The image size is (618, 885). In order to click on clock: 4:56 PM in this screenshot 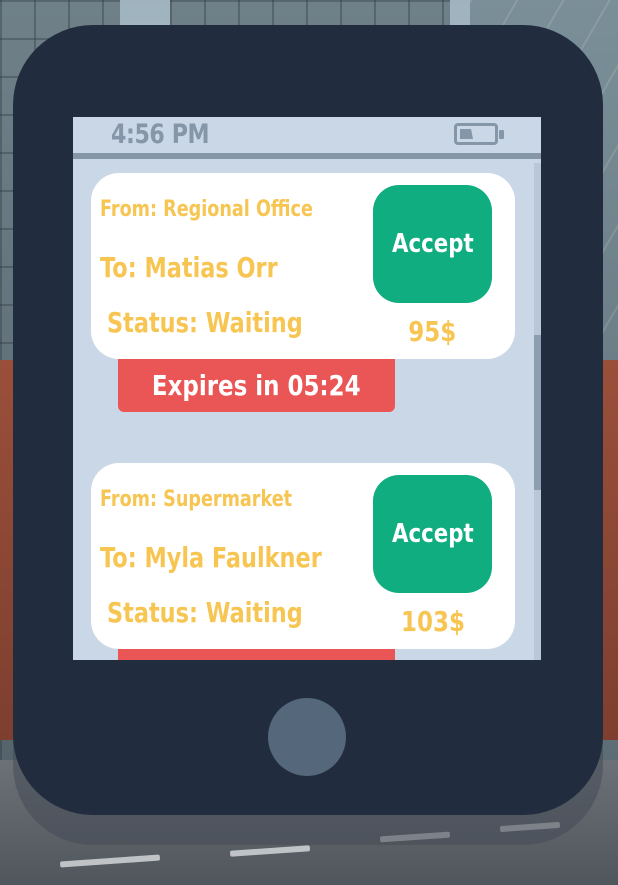, I will do `click(160, 134)`.